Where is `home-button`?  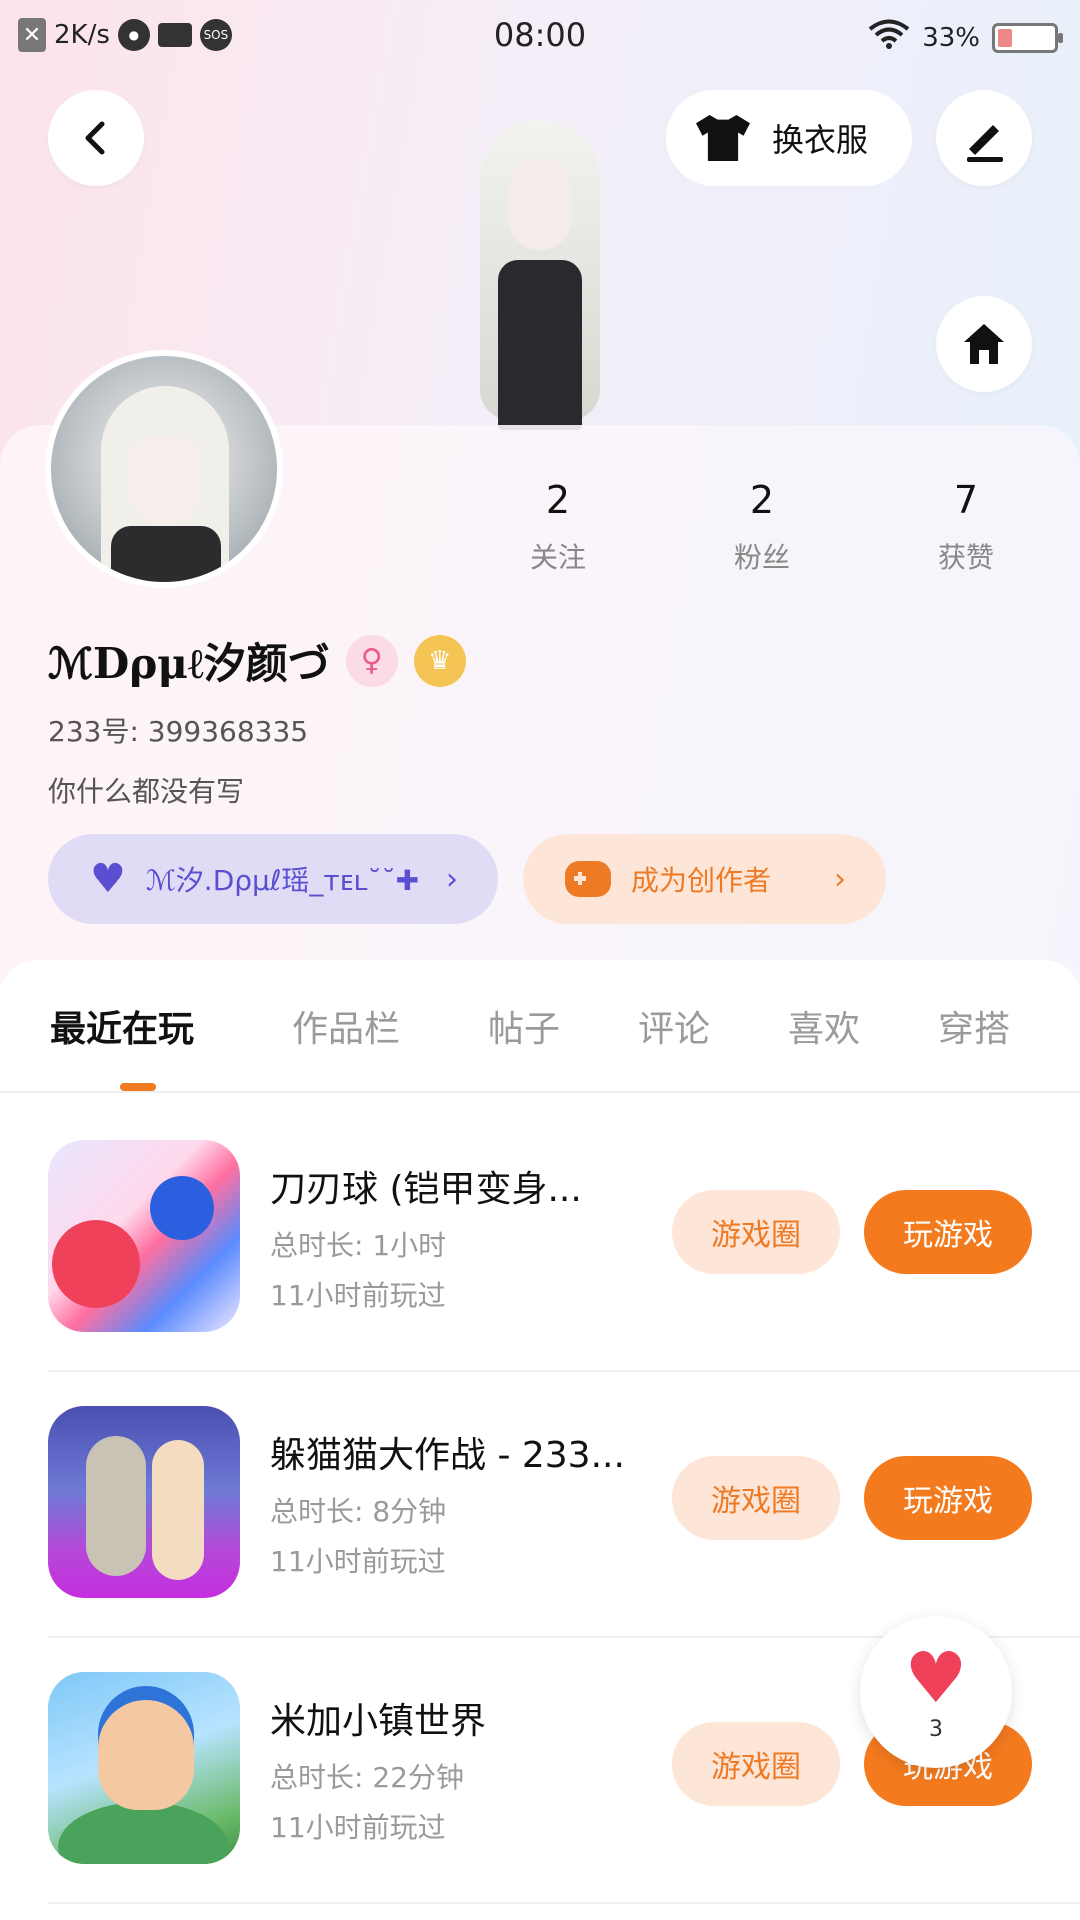
home-button is located at coordinates (984, 344).